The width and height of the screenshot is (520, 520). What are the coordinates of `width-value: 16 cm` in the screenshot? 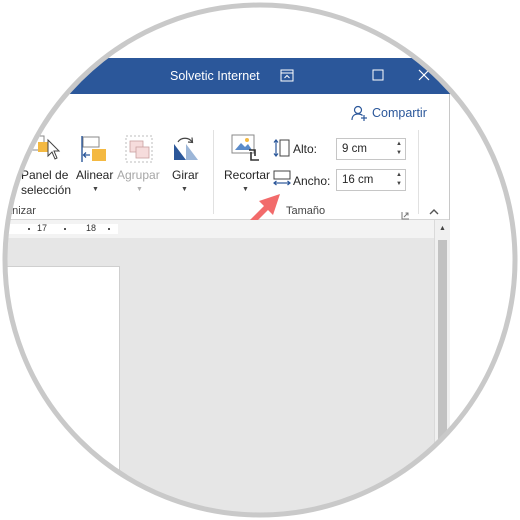 It's located at (358, 180).